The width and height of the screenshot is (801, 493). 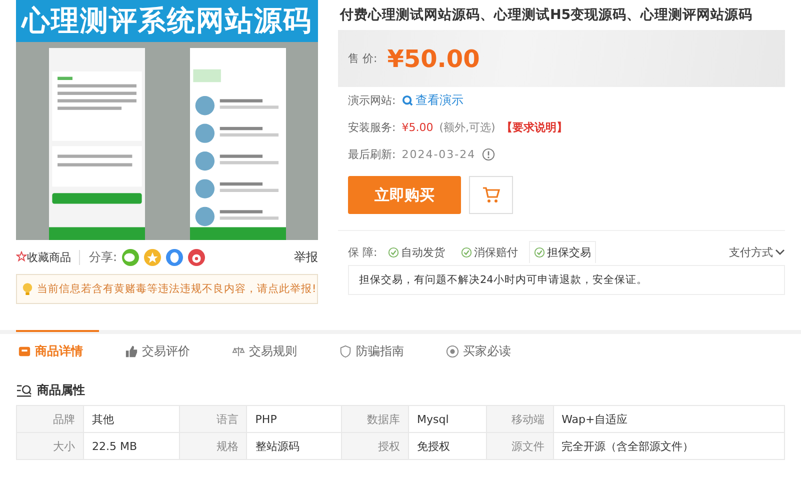 What do you see at coordinates (363, 252) in the screenshot?
I see `guarantee-label: 保 障:` at bounding box center [363, 252].